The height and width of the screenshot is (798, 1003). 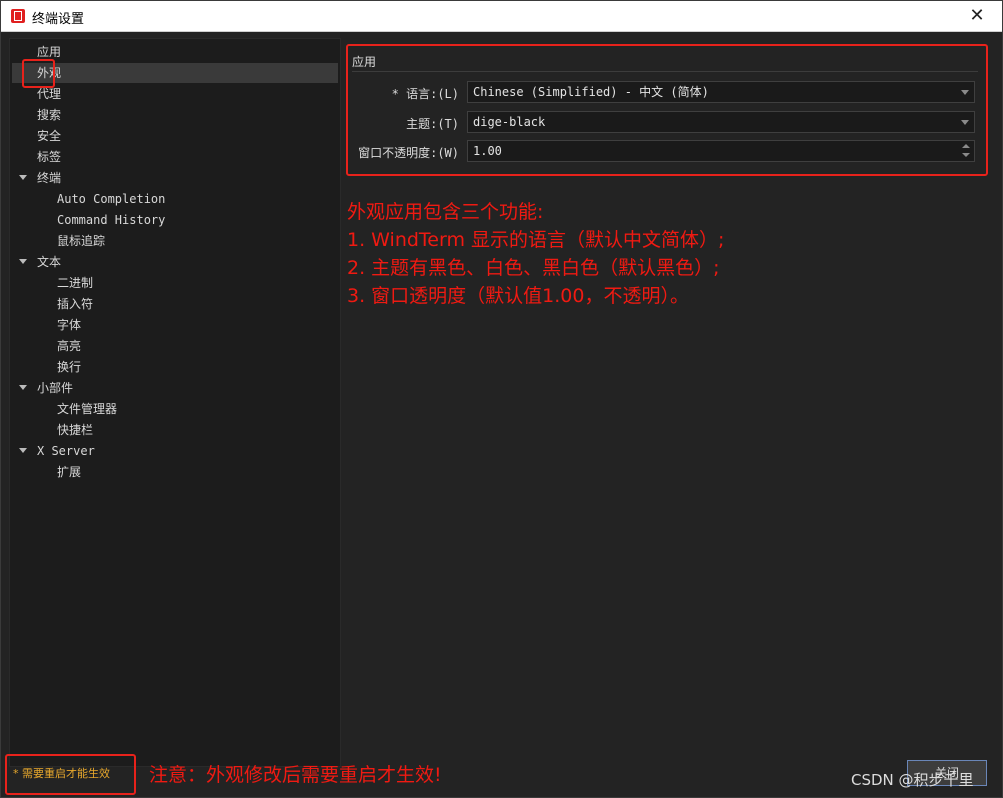 What do you see at coordinates (966, 155) in the screenshot?
I see `spin-down-icon` at bounding box center [966, 155].